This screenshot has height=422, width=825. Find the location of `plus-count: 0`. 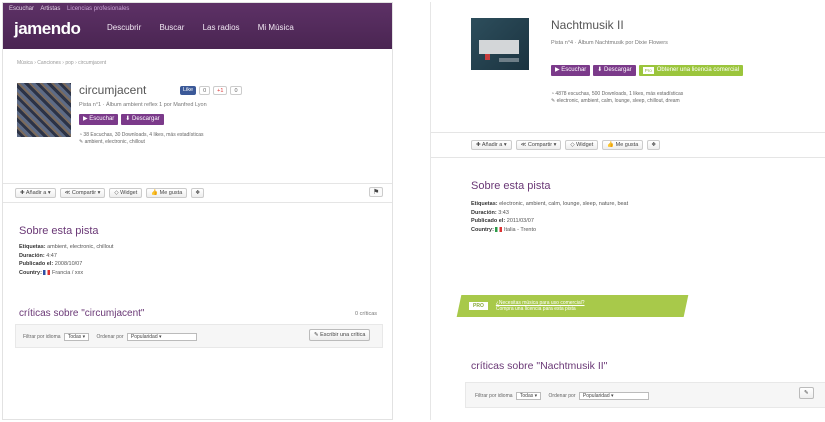

plus-count: 0 is located at coordinates (236, 90).